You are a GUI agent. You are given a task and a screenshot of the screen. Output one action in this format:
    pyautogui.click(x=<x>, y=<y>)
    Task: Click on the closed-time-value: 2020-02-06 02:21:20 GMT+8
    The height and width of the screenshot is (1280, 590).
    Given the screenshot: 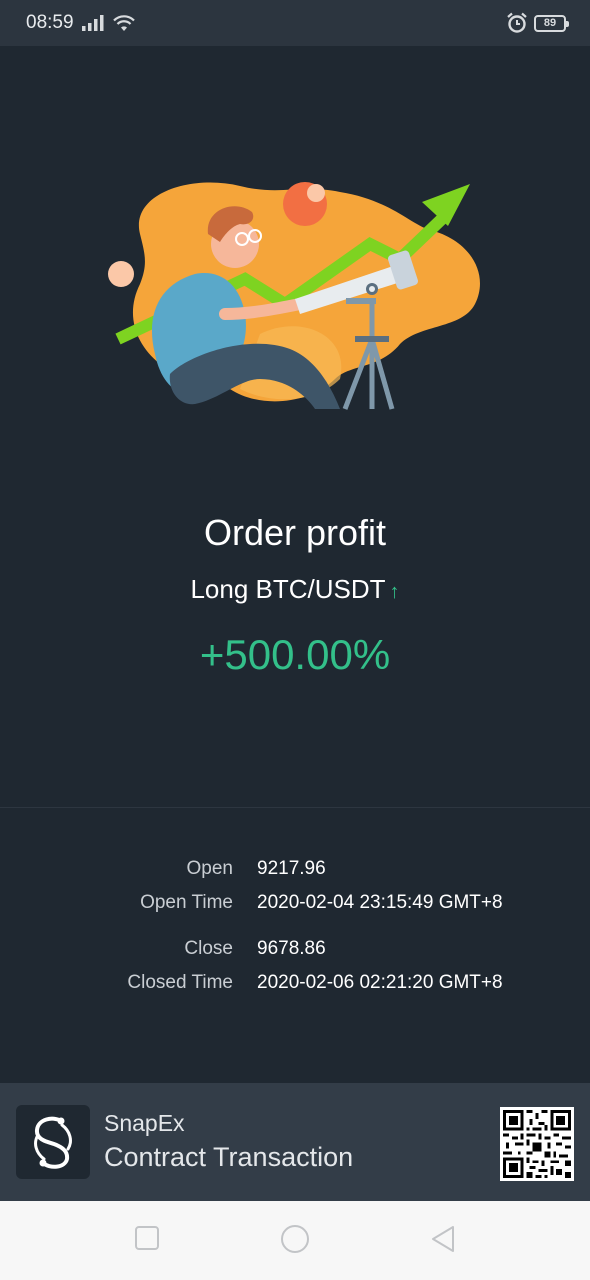 What is the action you would take?
    pyautogui.click(x=380, y=982)
    